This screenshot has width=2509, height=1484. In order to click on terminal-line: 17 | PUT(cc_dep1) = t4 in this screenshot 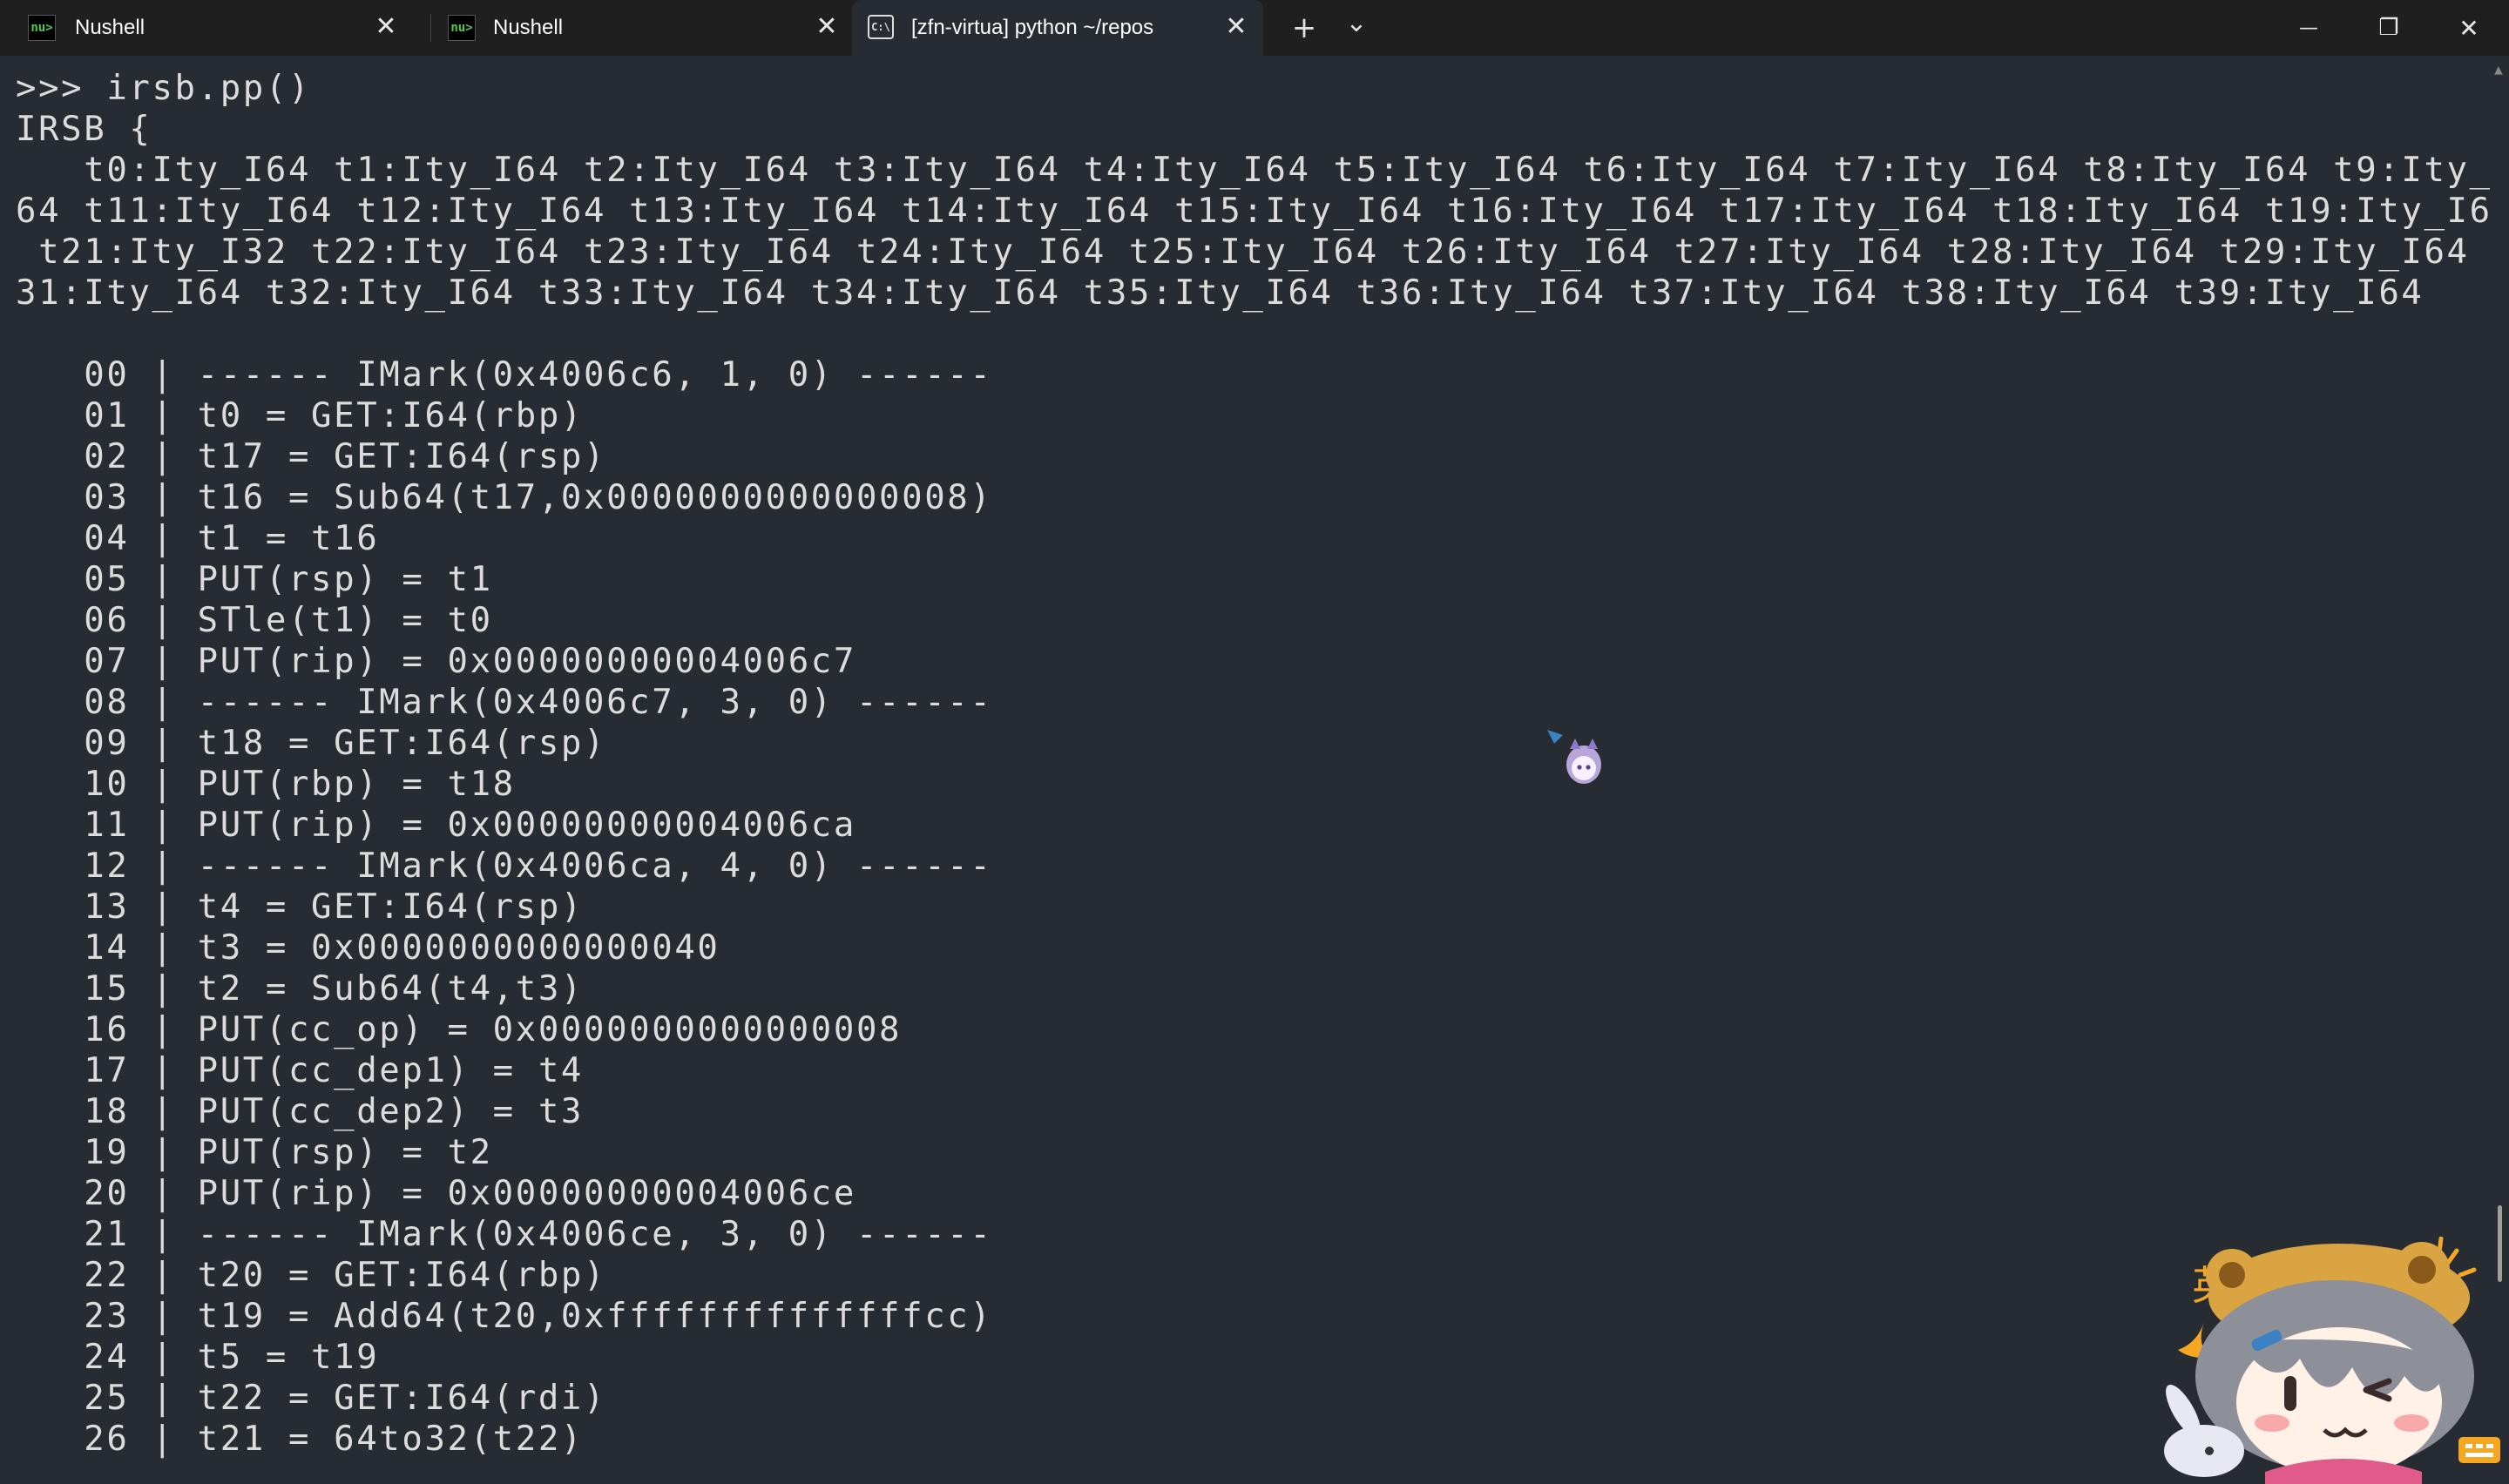, I will do `click(300, 1071)`.